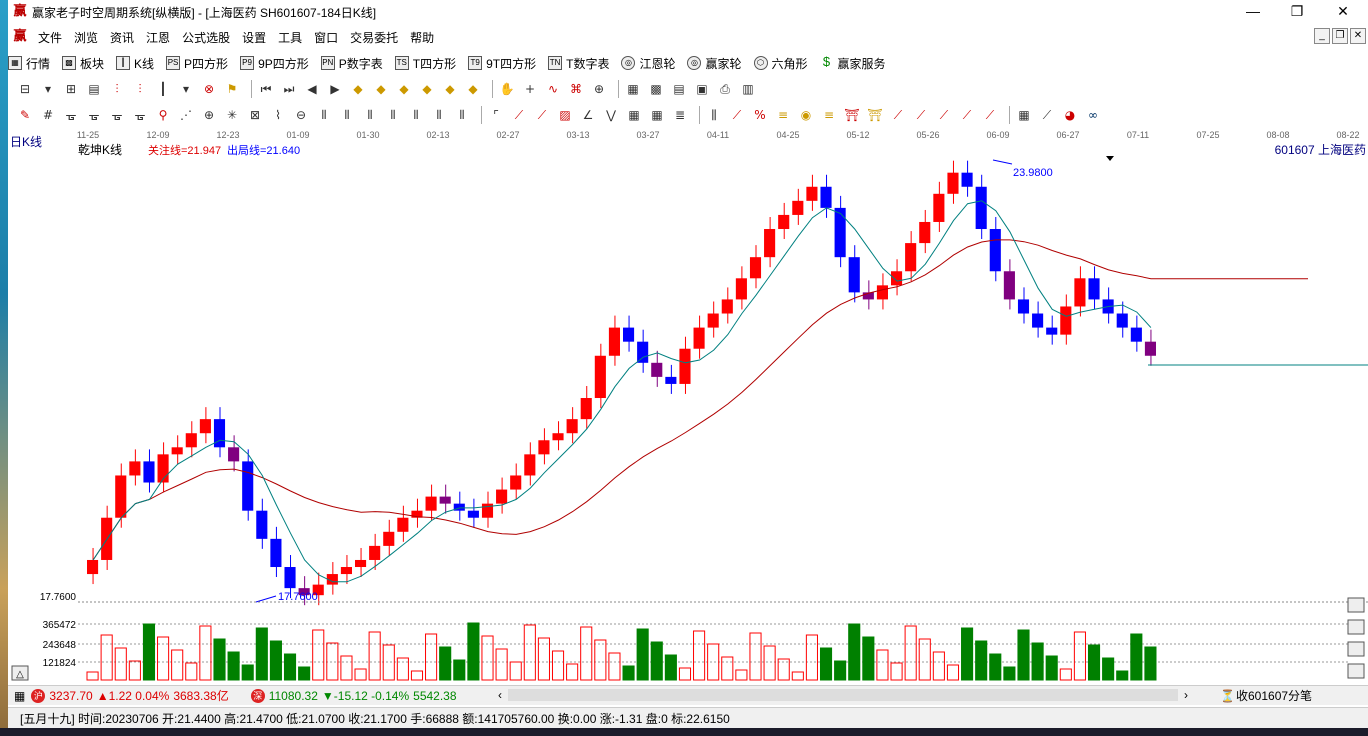  Describe the element at coordinates (19, 696) in the screenshot. I see `grid-icon: ▦` at that location.